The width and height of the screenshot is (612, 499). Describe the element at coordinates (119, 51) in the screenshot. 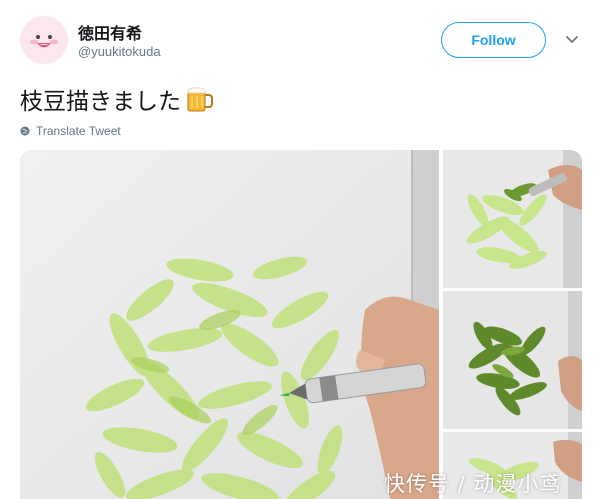

I see `user-handle: @yuukitokuda` at that location.